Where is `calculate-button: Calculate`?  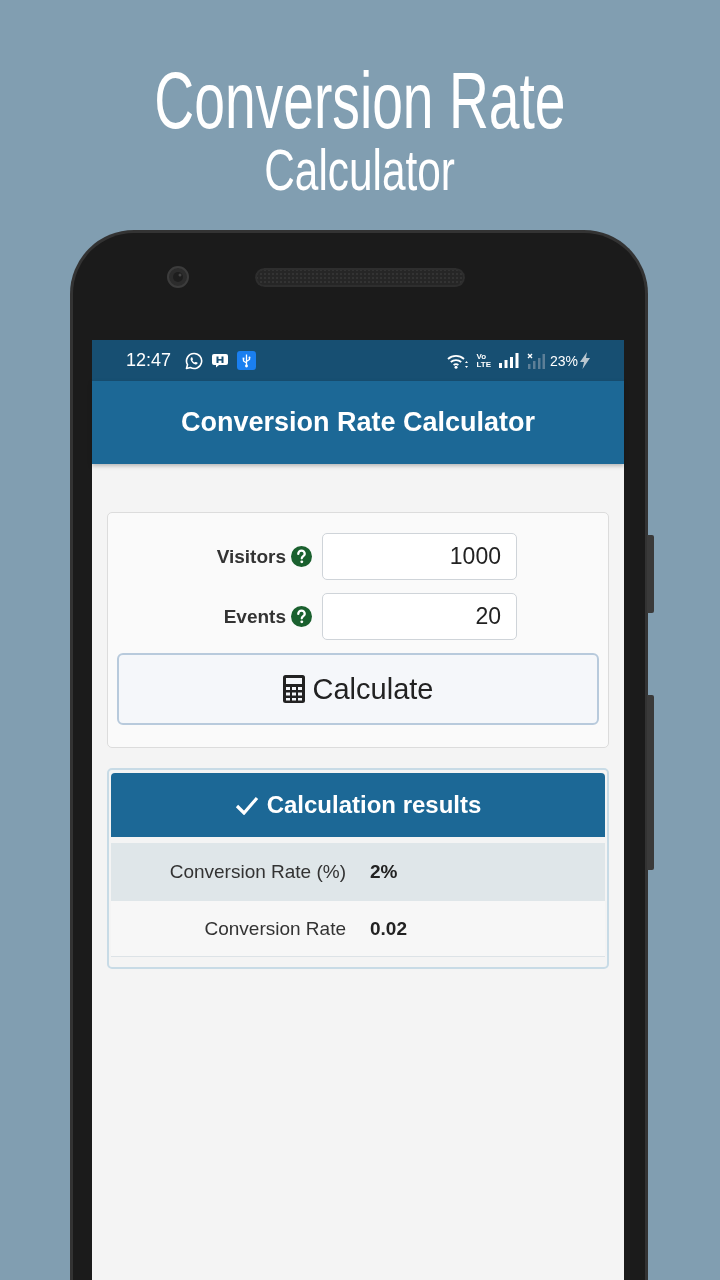
calculate-button: Calculate is located at coordinates (358, 689).